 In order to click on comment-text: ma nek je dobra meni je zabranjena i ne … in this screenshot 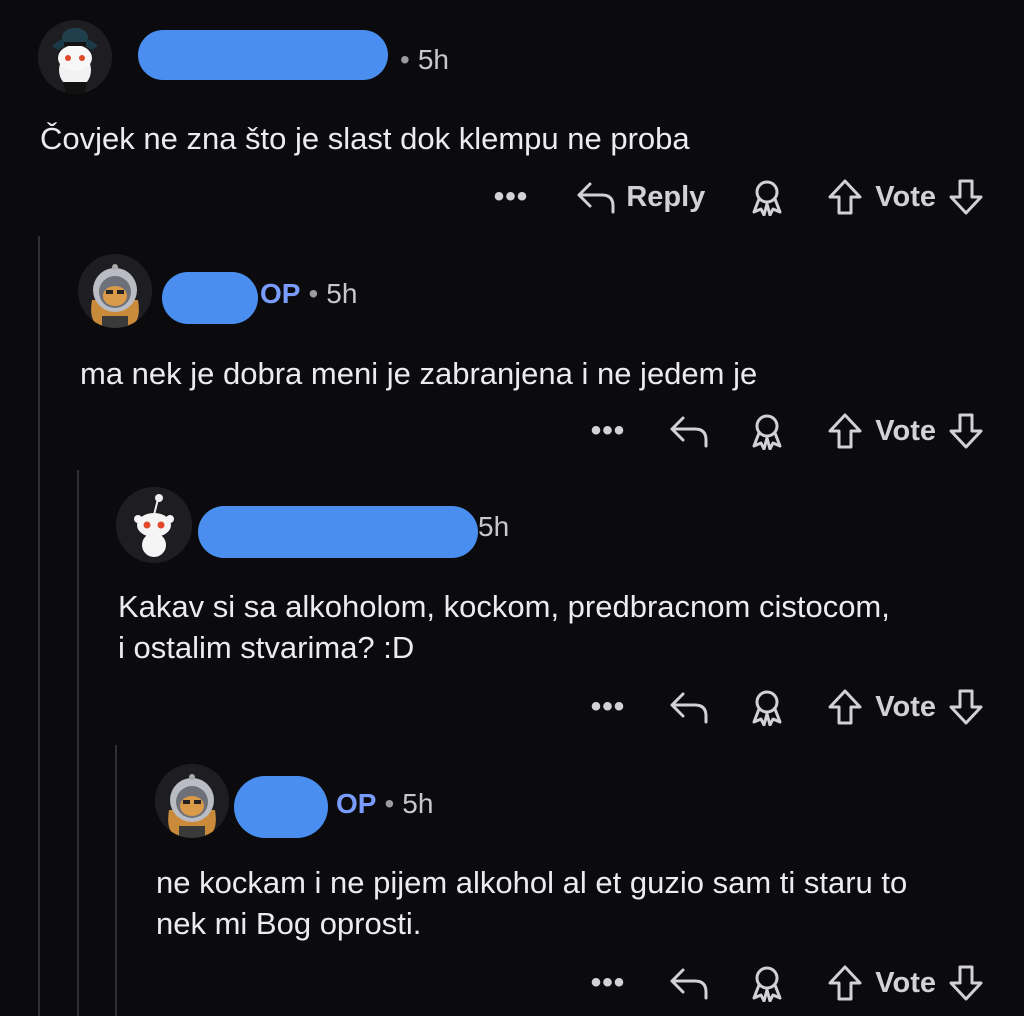, I will do `click(419, 373)`.